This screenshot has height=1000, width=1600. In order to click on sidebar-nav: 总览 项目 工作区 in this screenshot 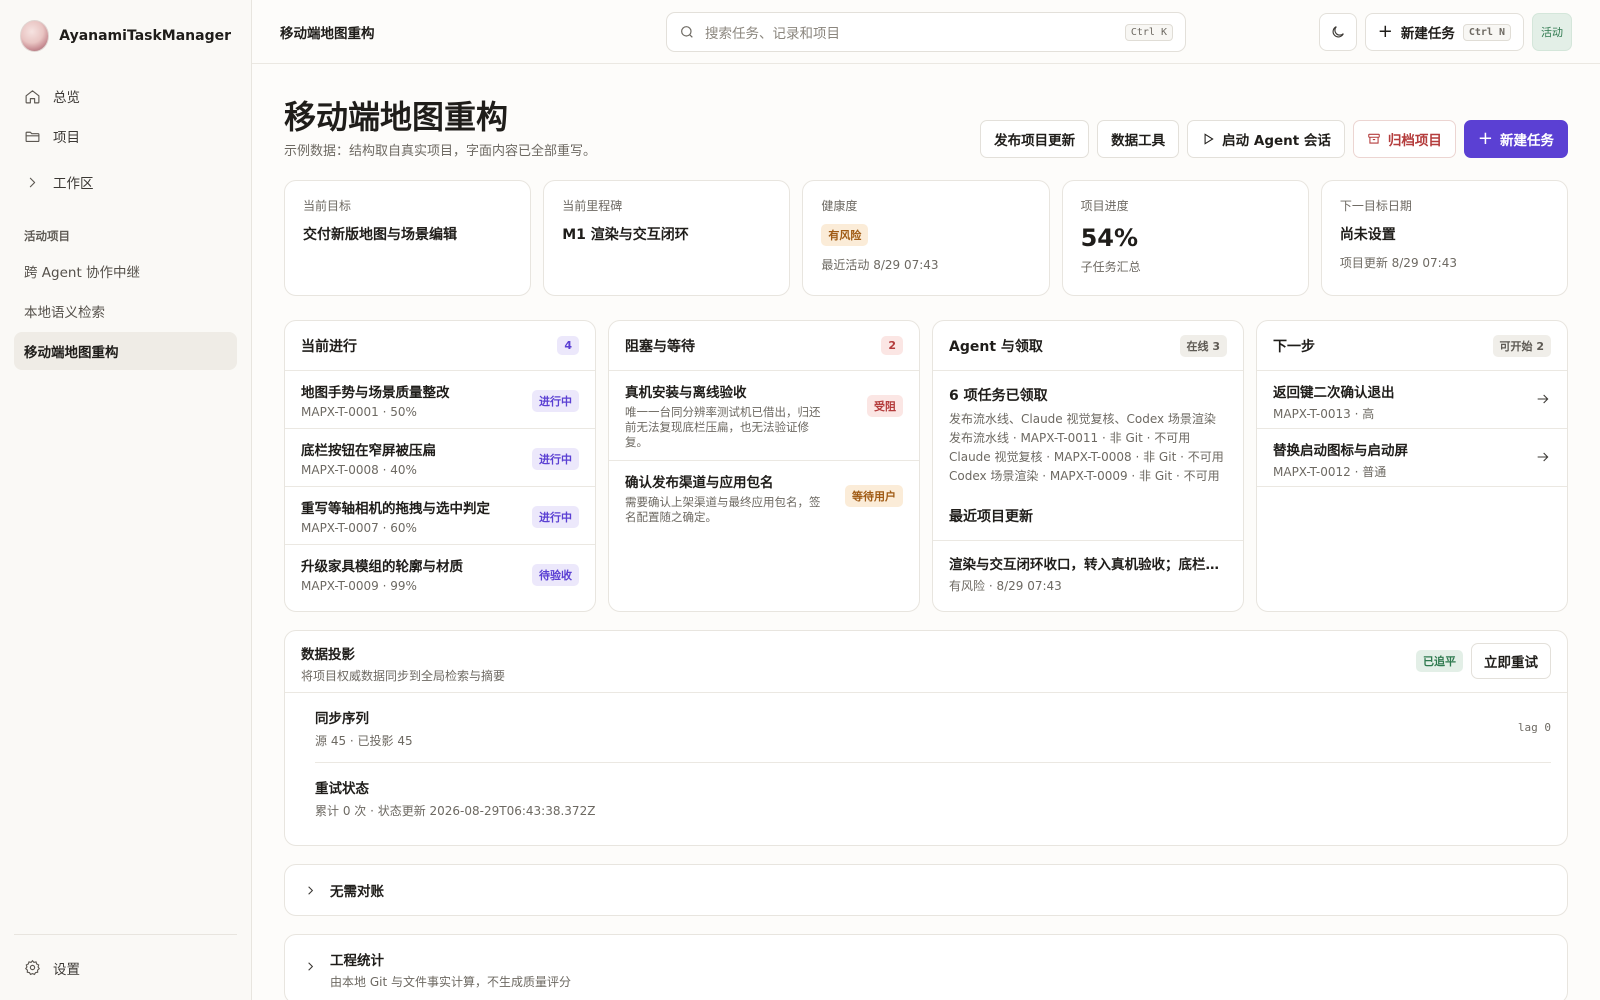, I will do `click(125, 139)`.